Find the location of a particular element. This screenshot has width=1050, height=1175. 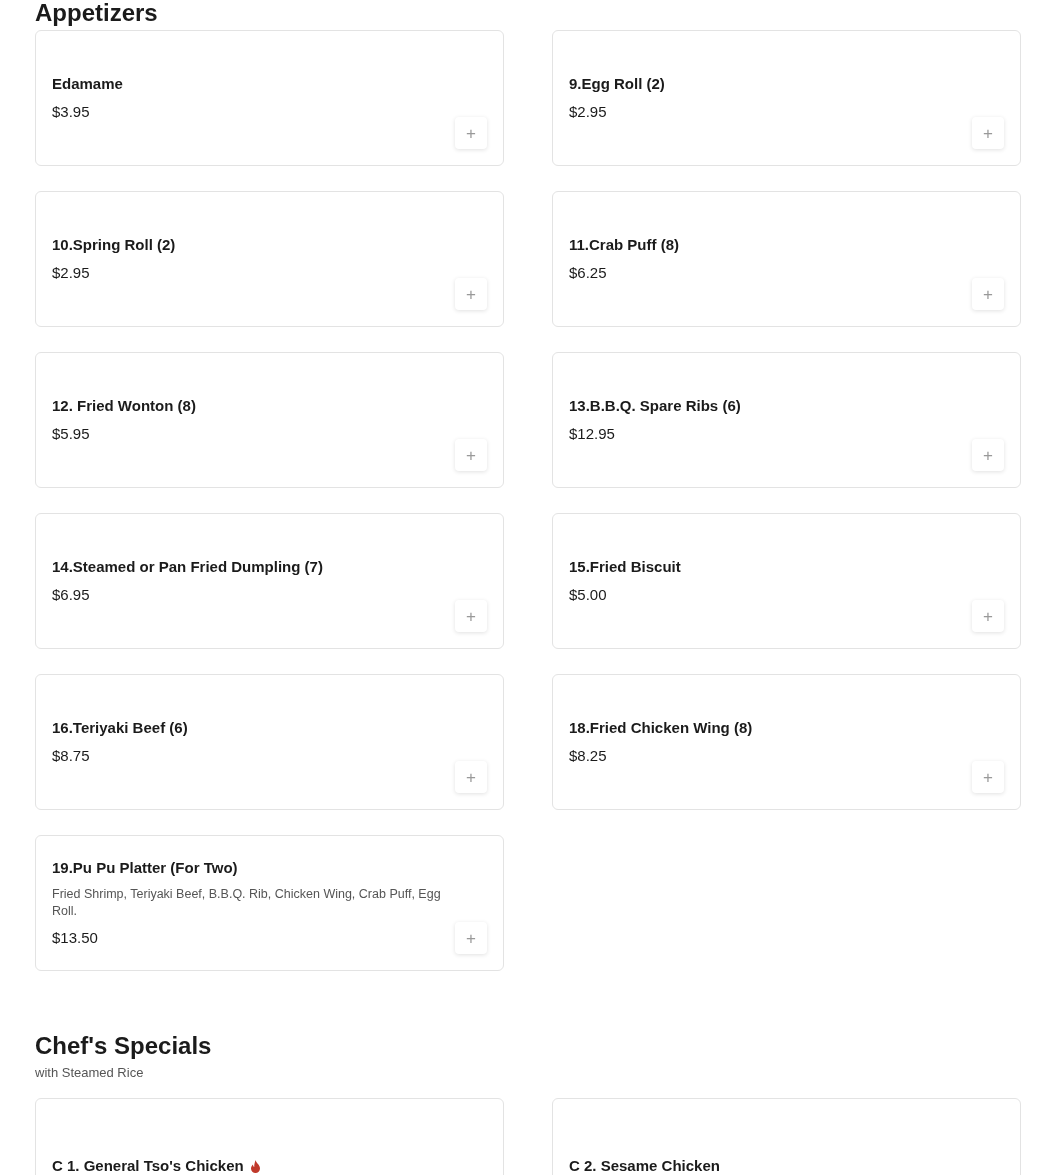

item-name: C 2. Sesame Chicken is located at coordinates (644, 1165).